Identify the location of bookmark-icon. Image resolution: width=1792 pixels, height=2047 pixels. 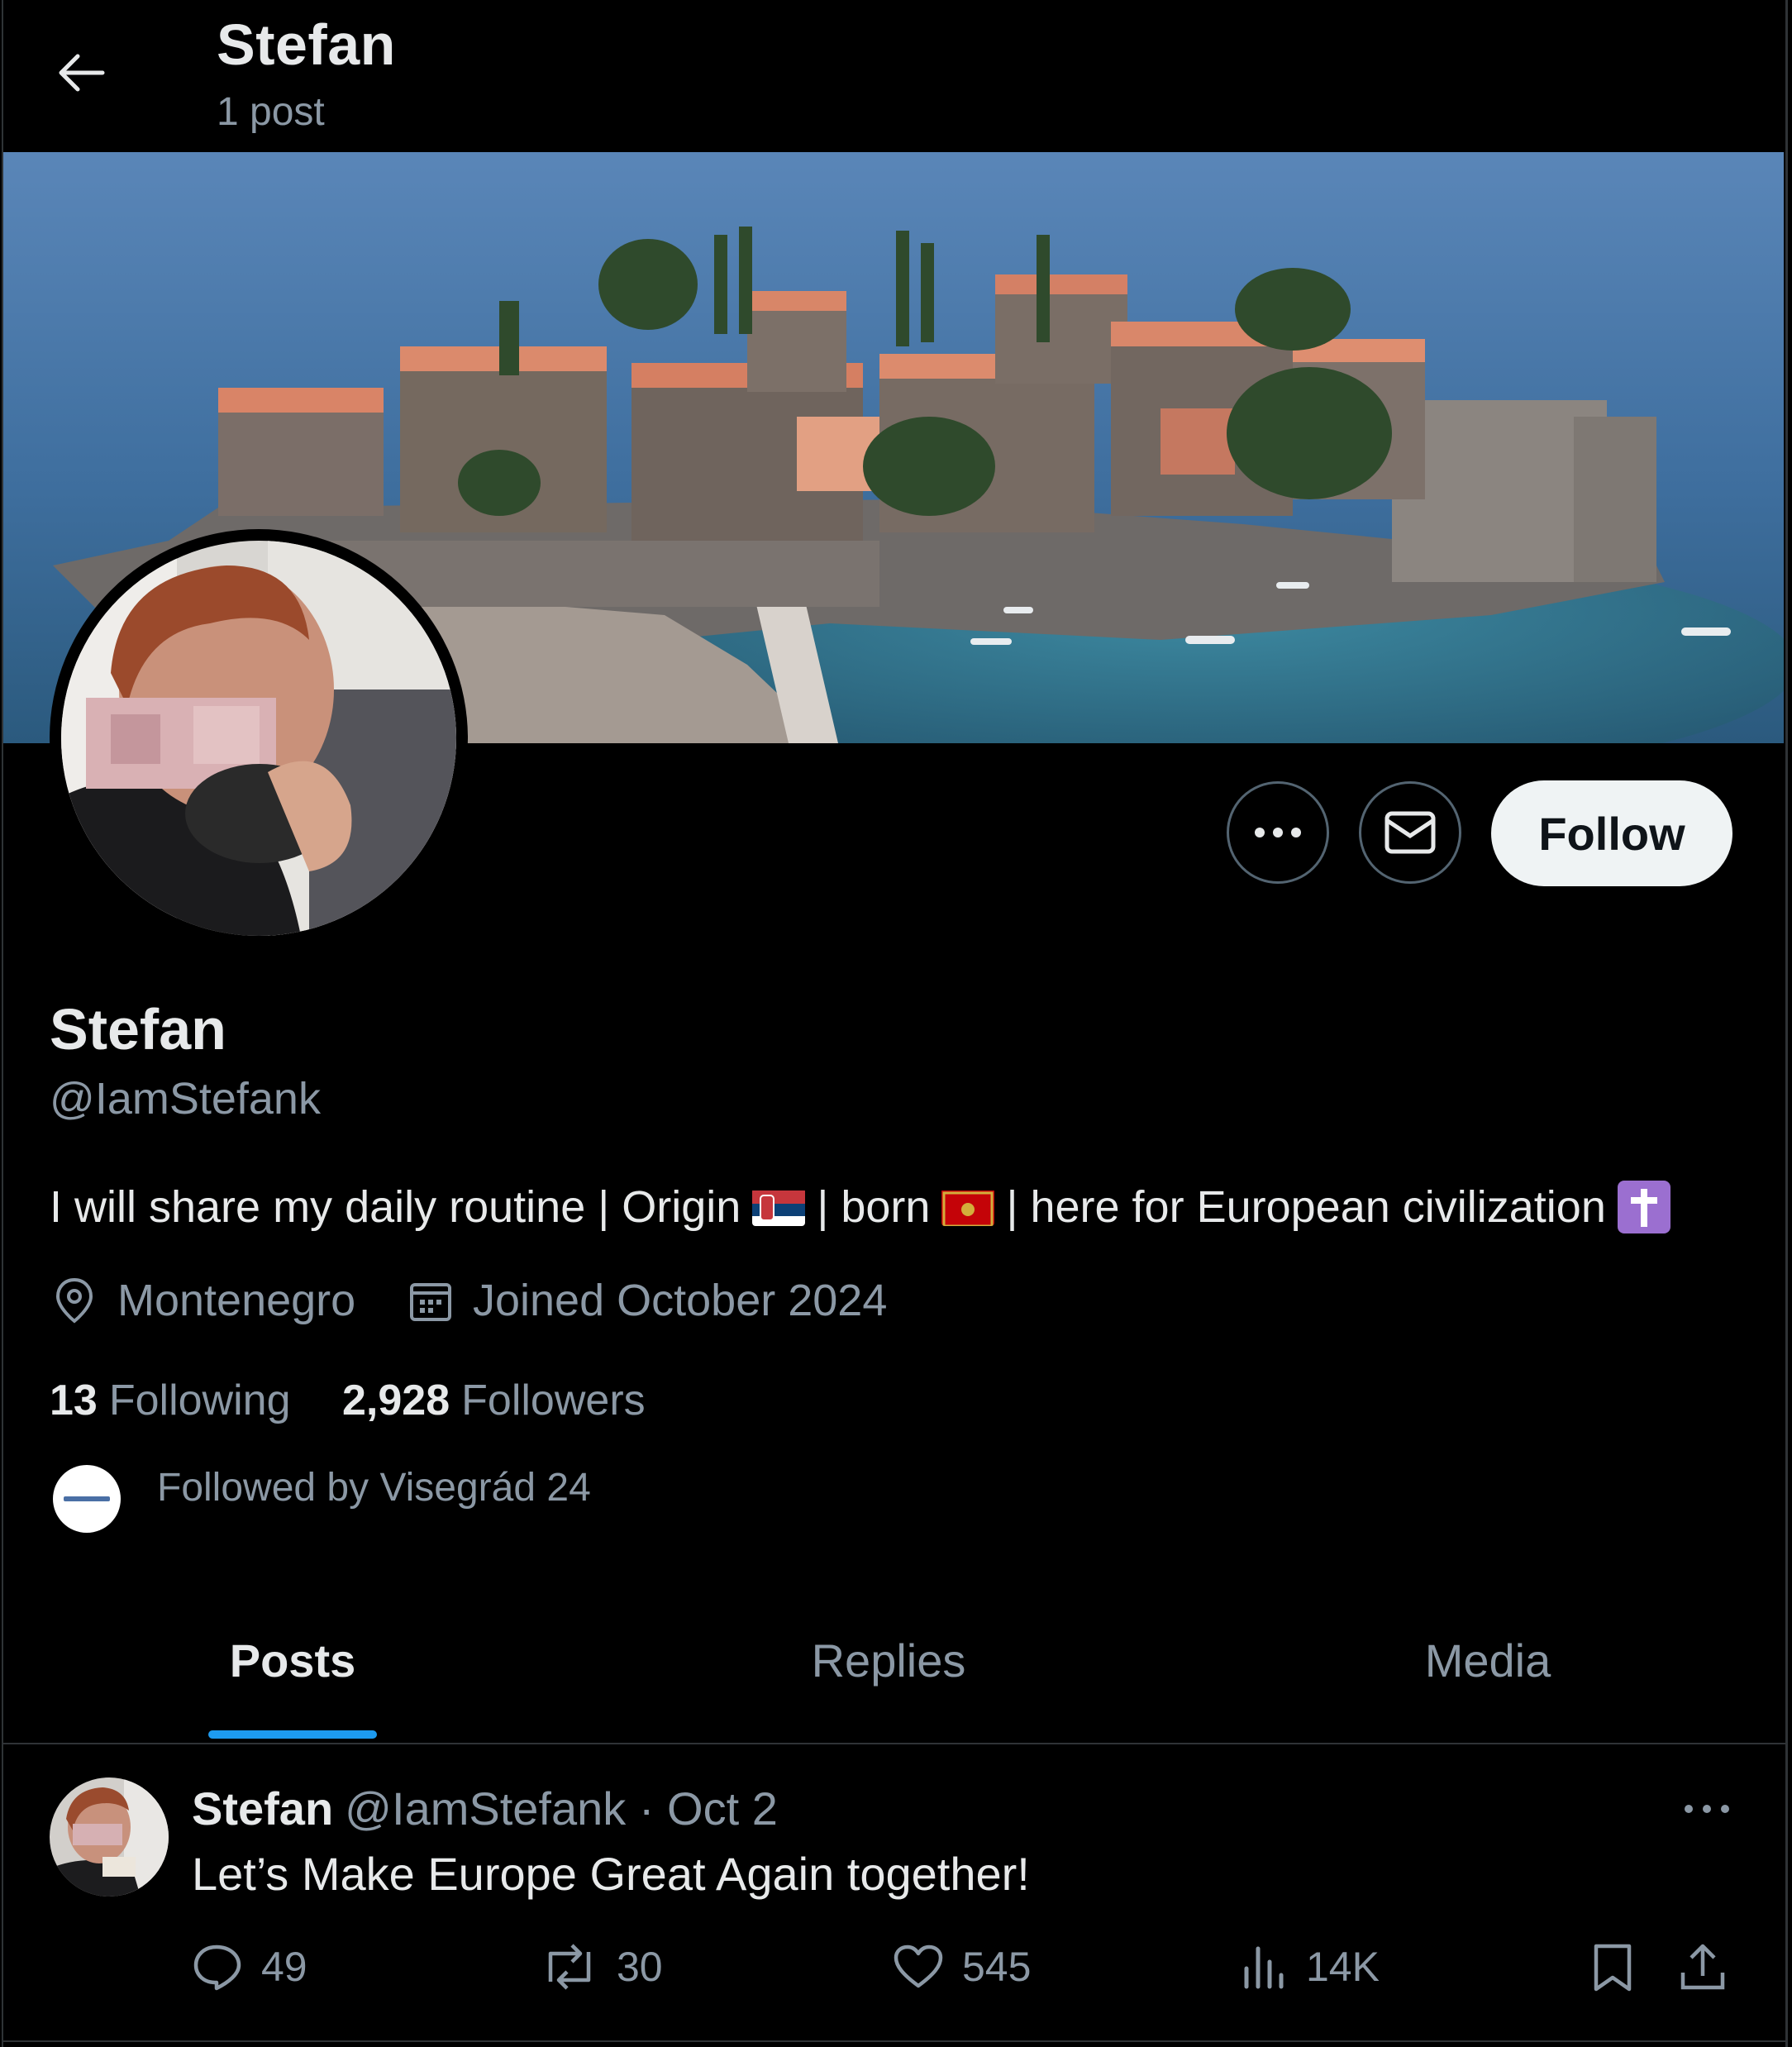
(1613, 1968).